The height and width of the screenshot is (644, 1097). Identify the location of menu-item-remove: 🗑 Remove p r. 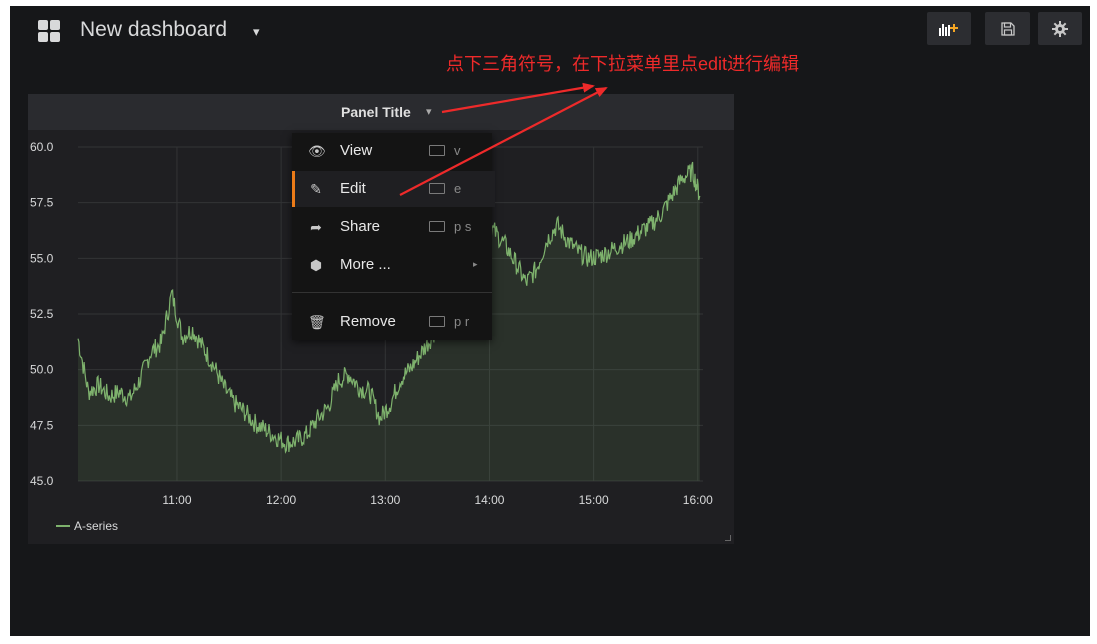
(392, 322).